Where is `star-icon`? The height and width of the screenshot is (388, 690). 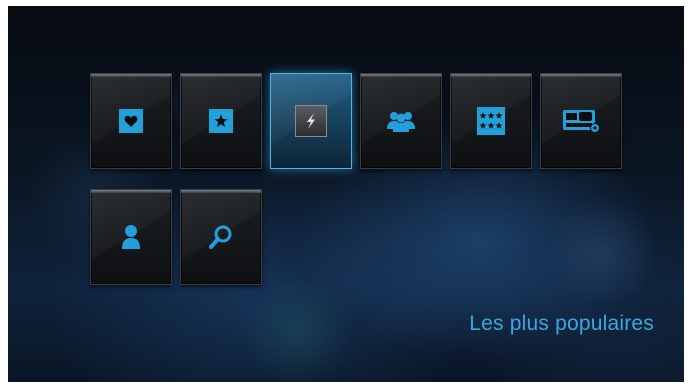
star-icon is located at coordinates (221, 121).